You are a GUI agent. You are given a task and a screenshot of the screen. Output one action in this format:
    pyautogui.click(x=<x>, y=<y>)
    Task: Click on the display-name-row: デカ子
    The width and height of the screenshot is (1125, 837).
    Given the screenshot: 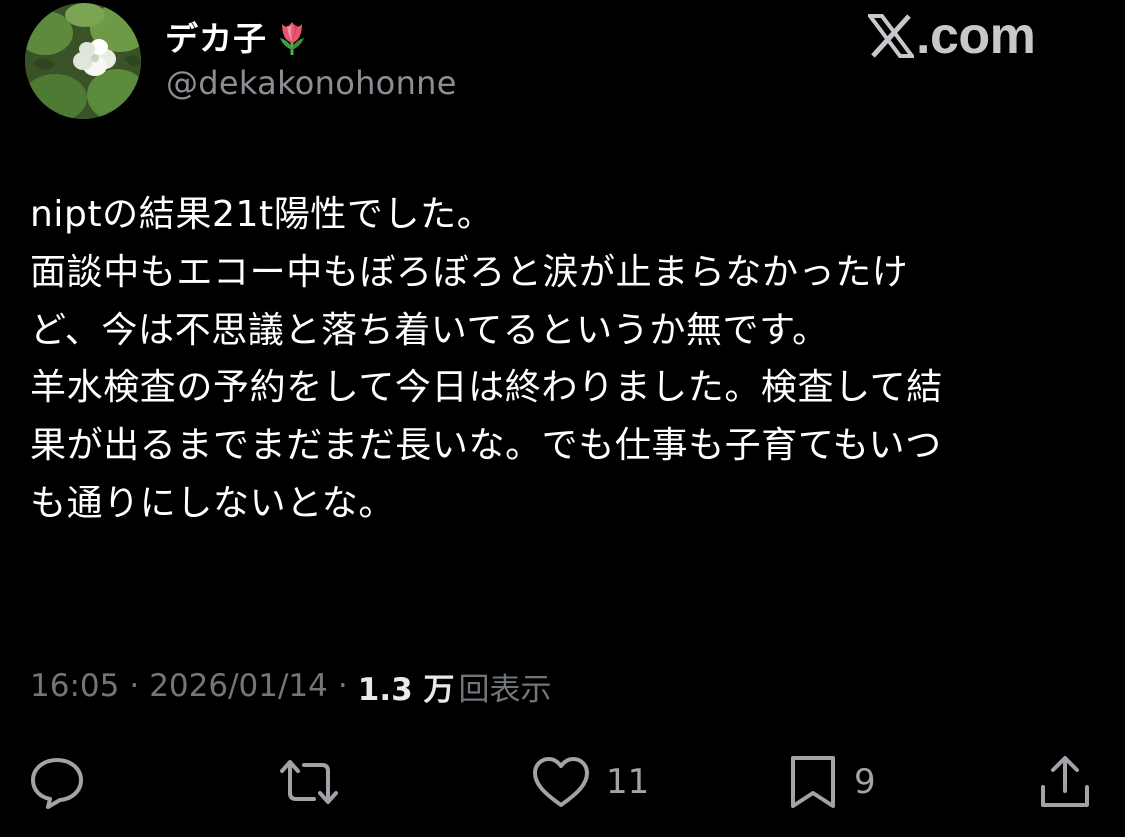 What is the action you would take?
    pyautogui.click(x=238, y=36)
    